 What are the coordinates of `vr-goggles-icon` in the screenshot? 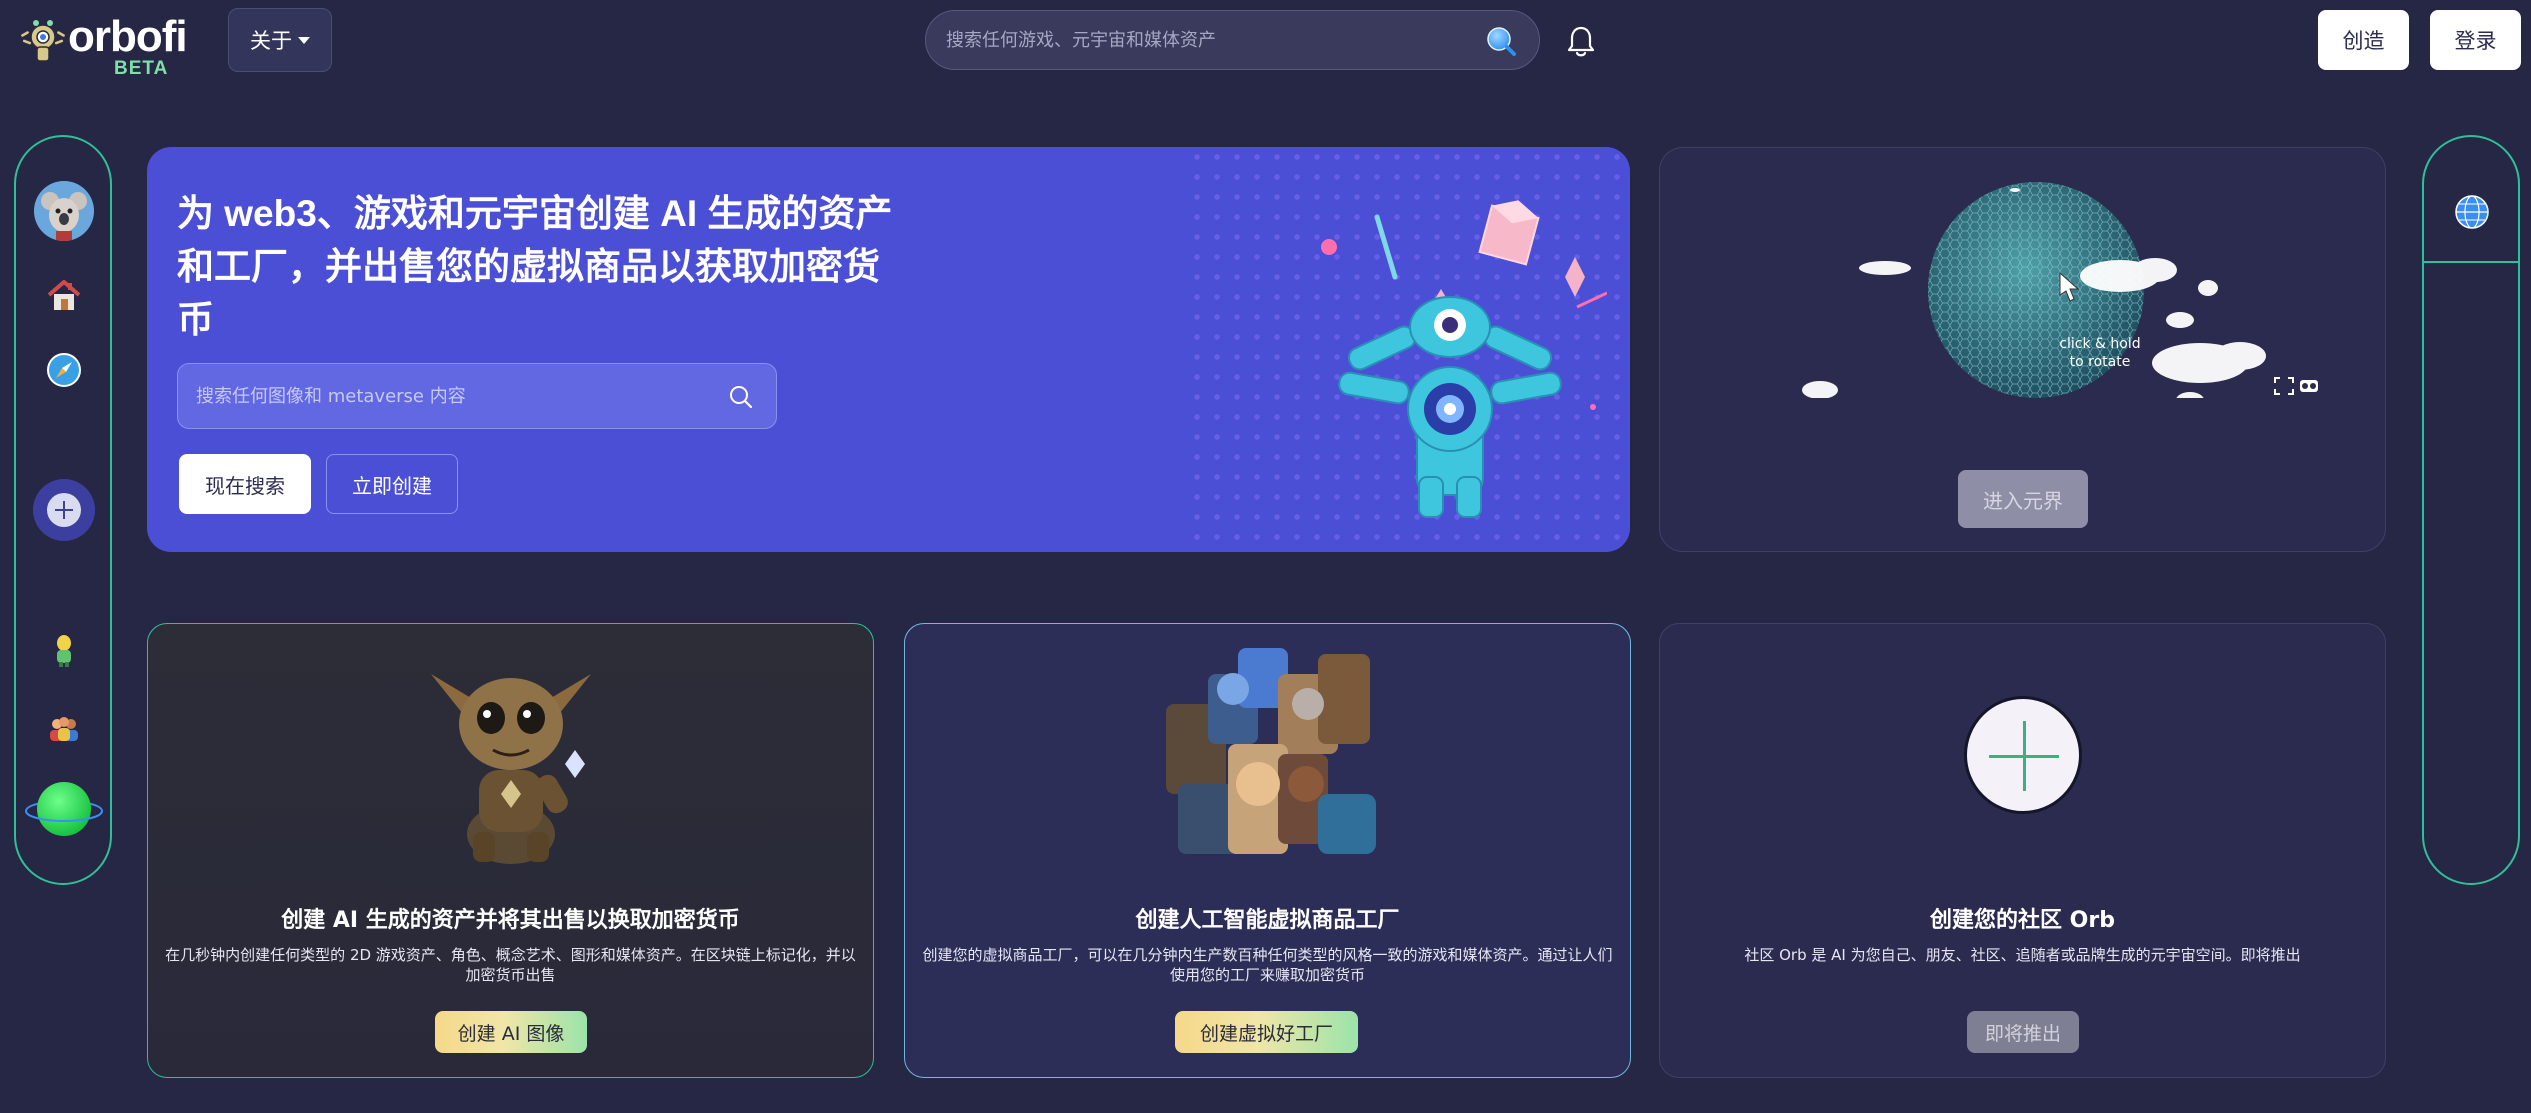 It's located at (2309, 386).